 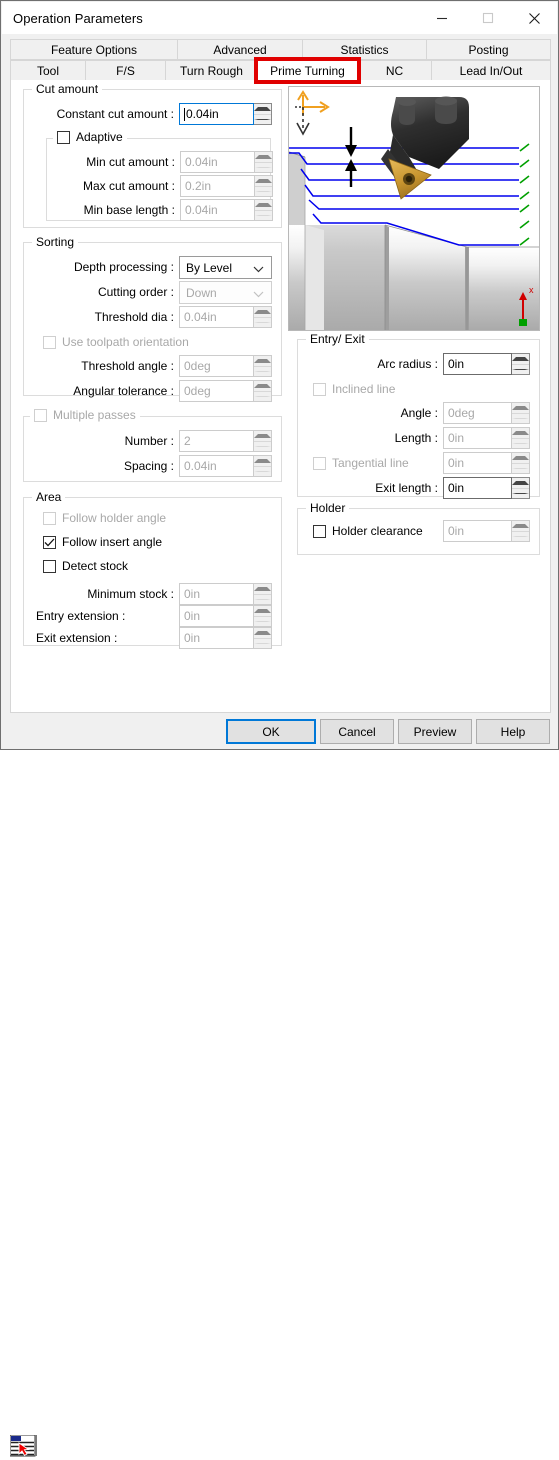 I want to click on input-exit-length: 0in, so click(x=486, y=488).